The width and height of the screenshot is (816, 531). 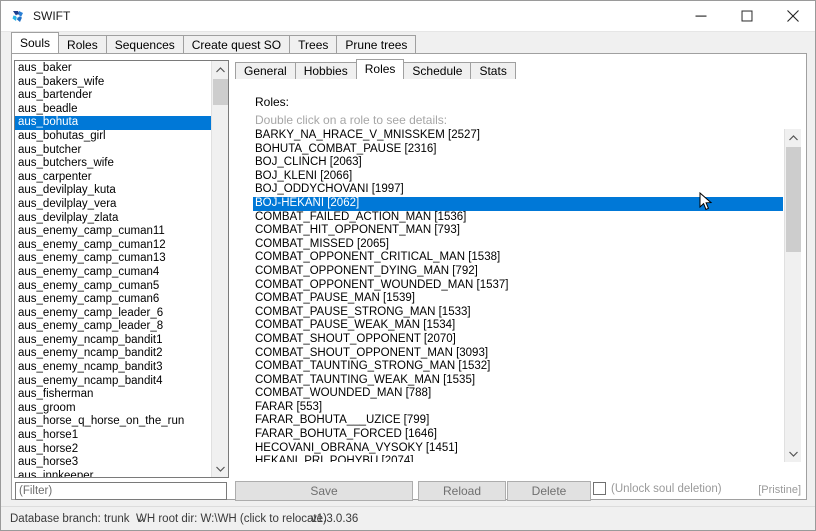 What do you see at coordinates (18, 17) in the screenshot?
I see `swift-logo-icon` at bounding box center [18, 17].